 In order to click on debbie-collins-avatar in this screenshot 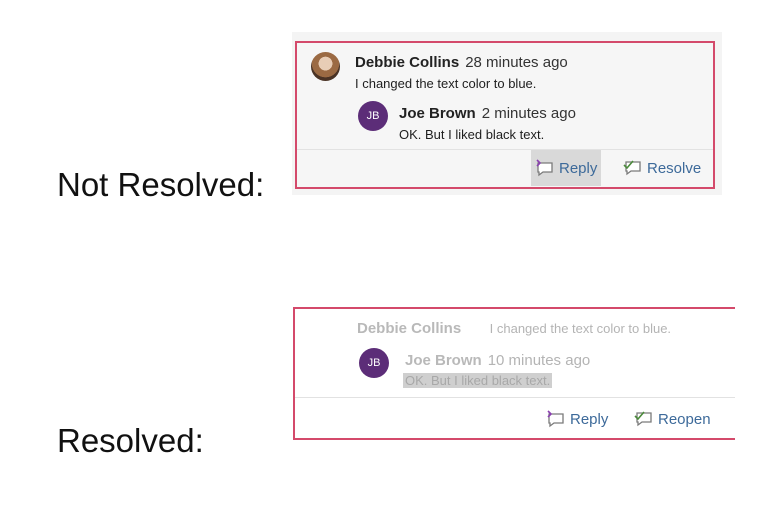, I will do `click(325, 66)`.